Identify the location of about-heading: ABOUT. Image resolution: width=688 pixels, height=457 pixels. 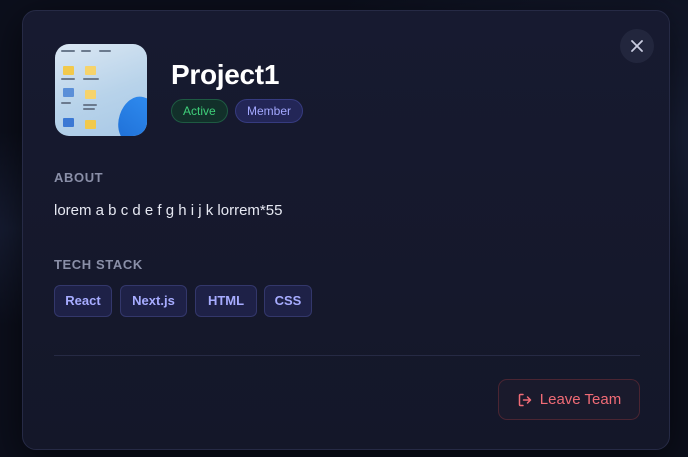
(79, 177).